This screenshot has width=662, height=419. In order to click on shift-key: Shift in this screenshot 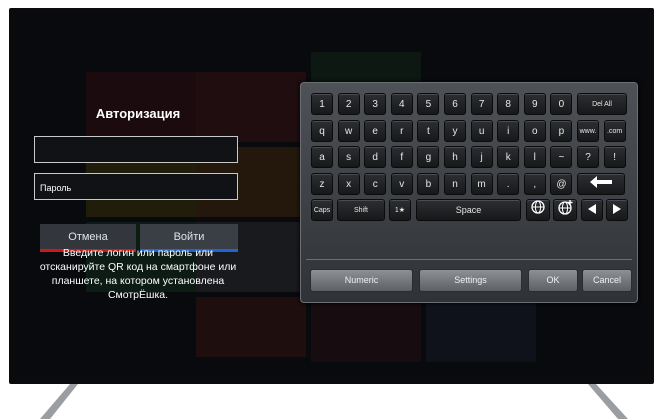, I will do `click(361, 210)`.